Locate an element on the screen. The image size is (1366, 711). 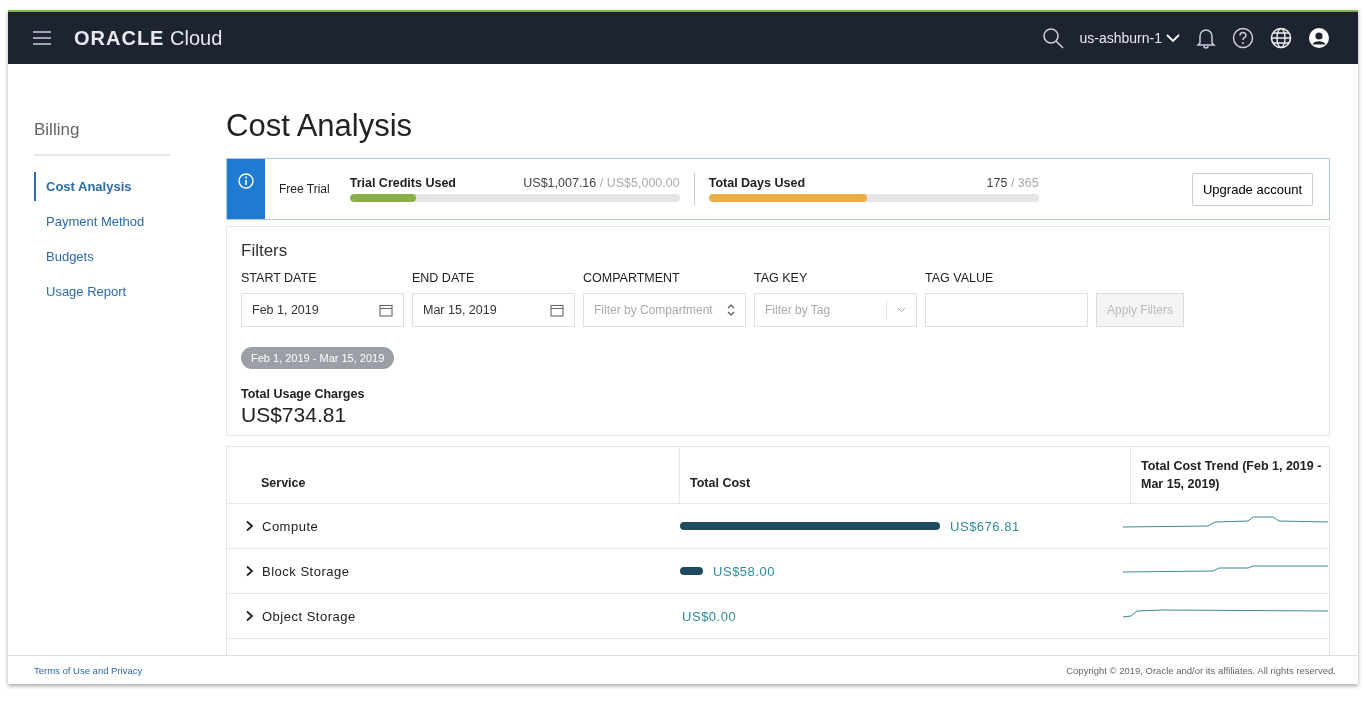
field-label: END DATE is located at coordinates (444, 278).